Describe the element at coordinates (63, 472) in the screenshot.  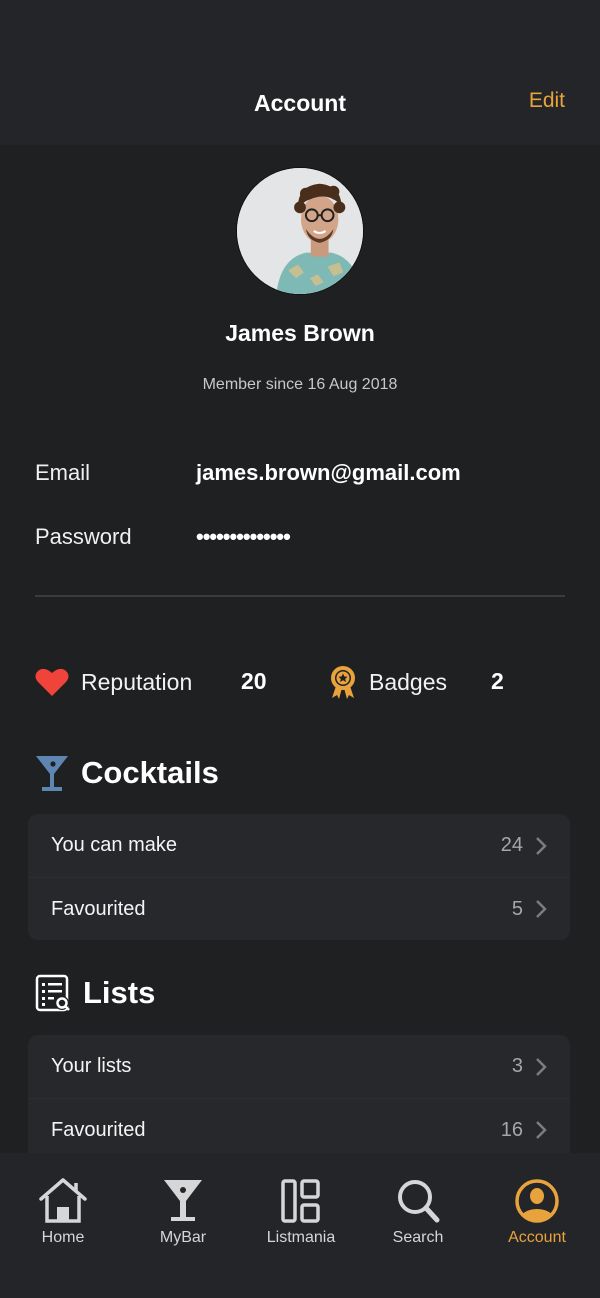
I see `email-label: Email` at that location.